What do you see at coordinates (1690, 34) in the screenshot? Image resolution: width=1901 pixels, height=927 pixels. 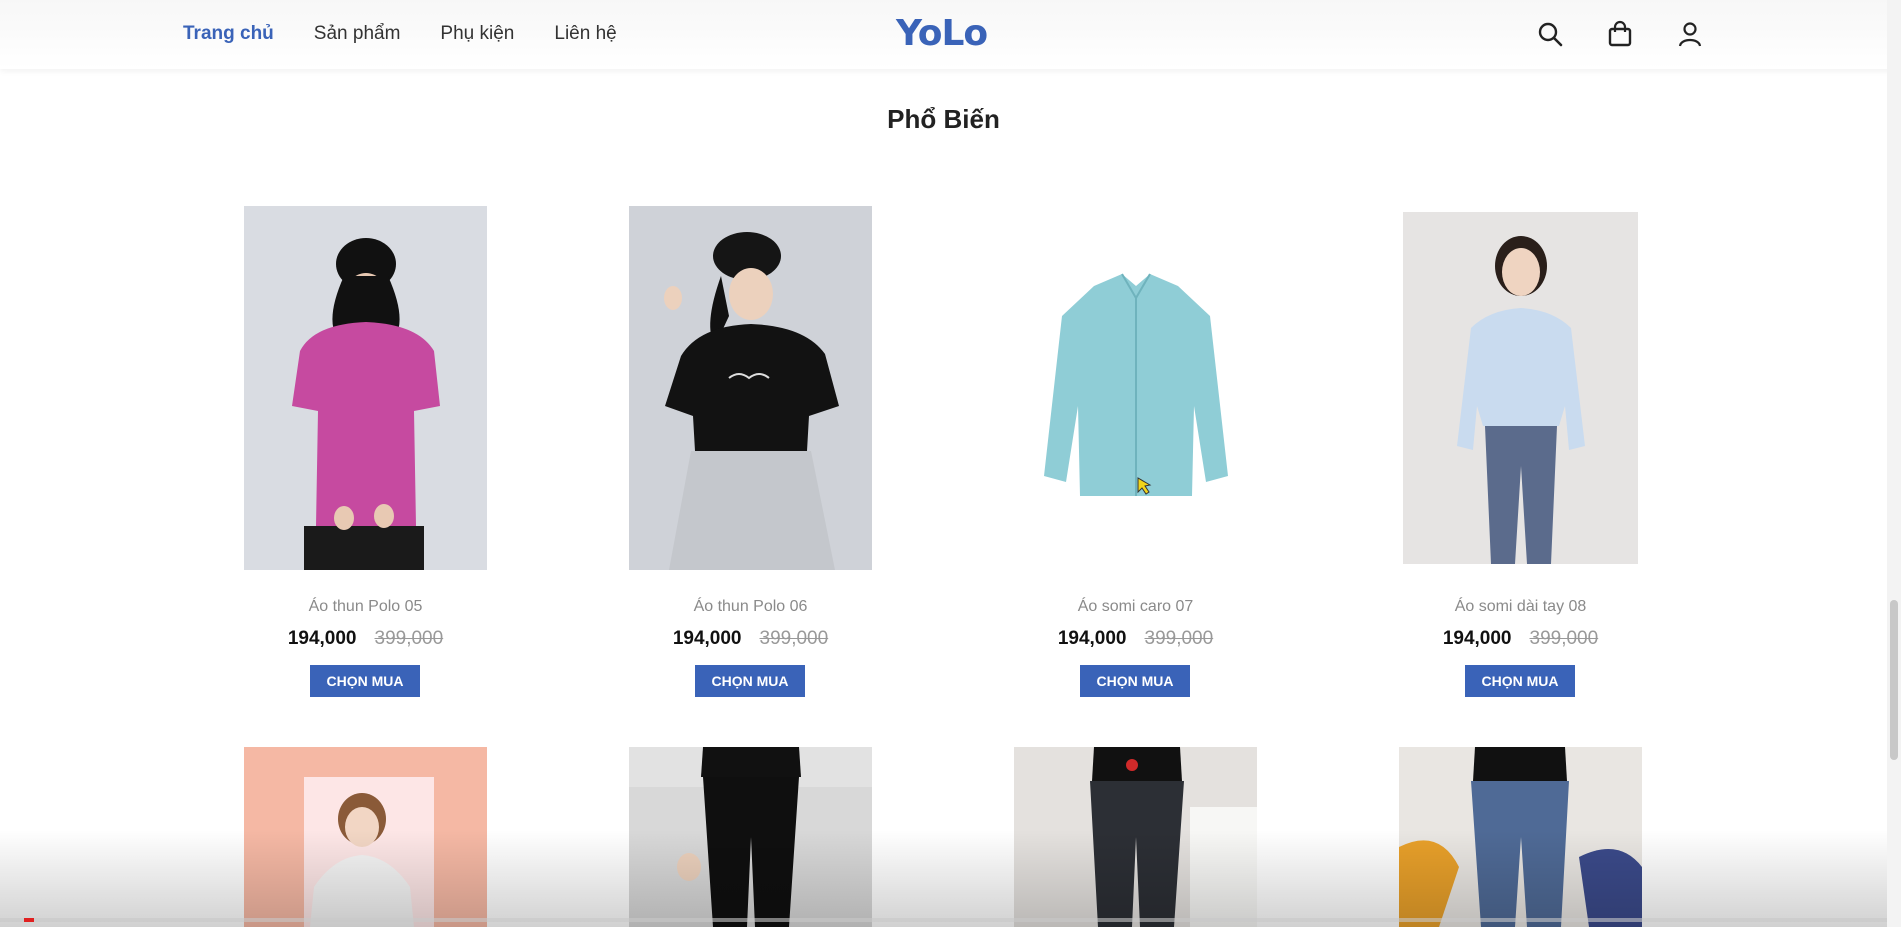 I see `user-icon` at bounding box center [1690, 34].